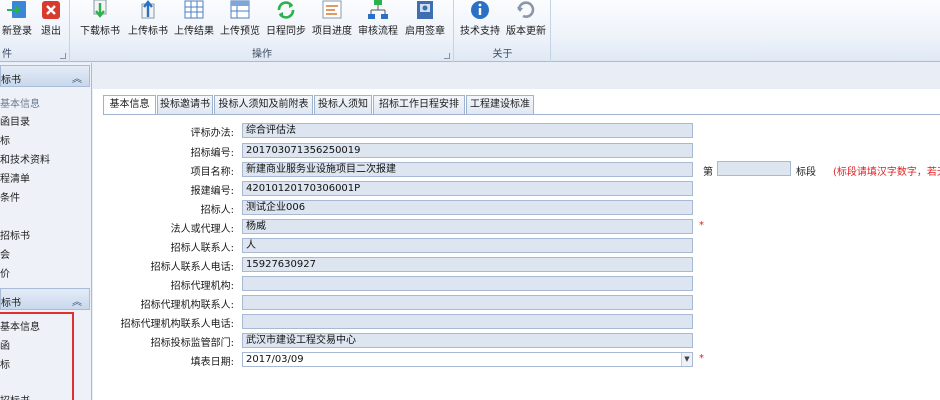 The width and height of the screenshot is (940, 400). Describe the element at coordinates (286, 10) in the screenshot. I see `sync-icon` at that location.